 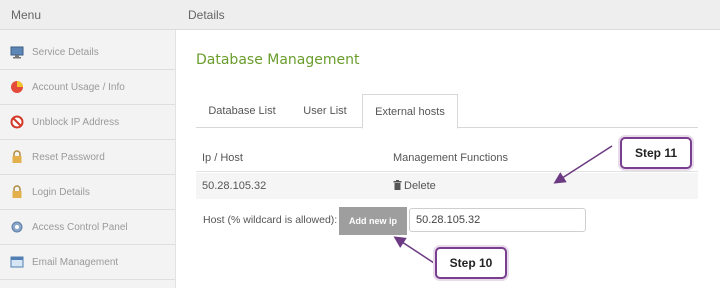 I want to click on step11-callout: Step 11, so click(x=656, y=153).